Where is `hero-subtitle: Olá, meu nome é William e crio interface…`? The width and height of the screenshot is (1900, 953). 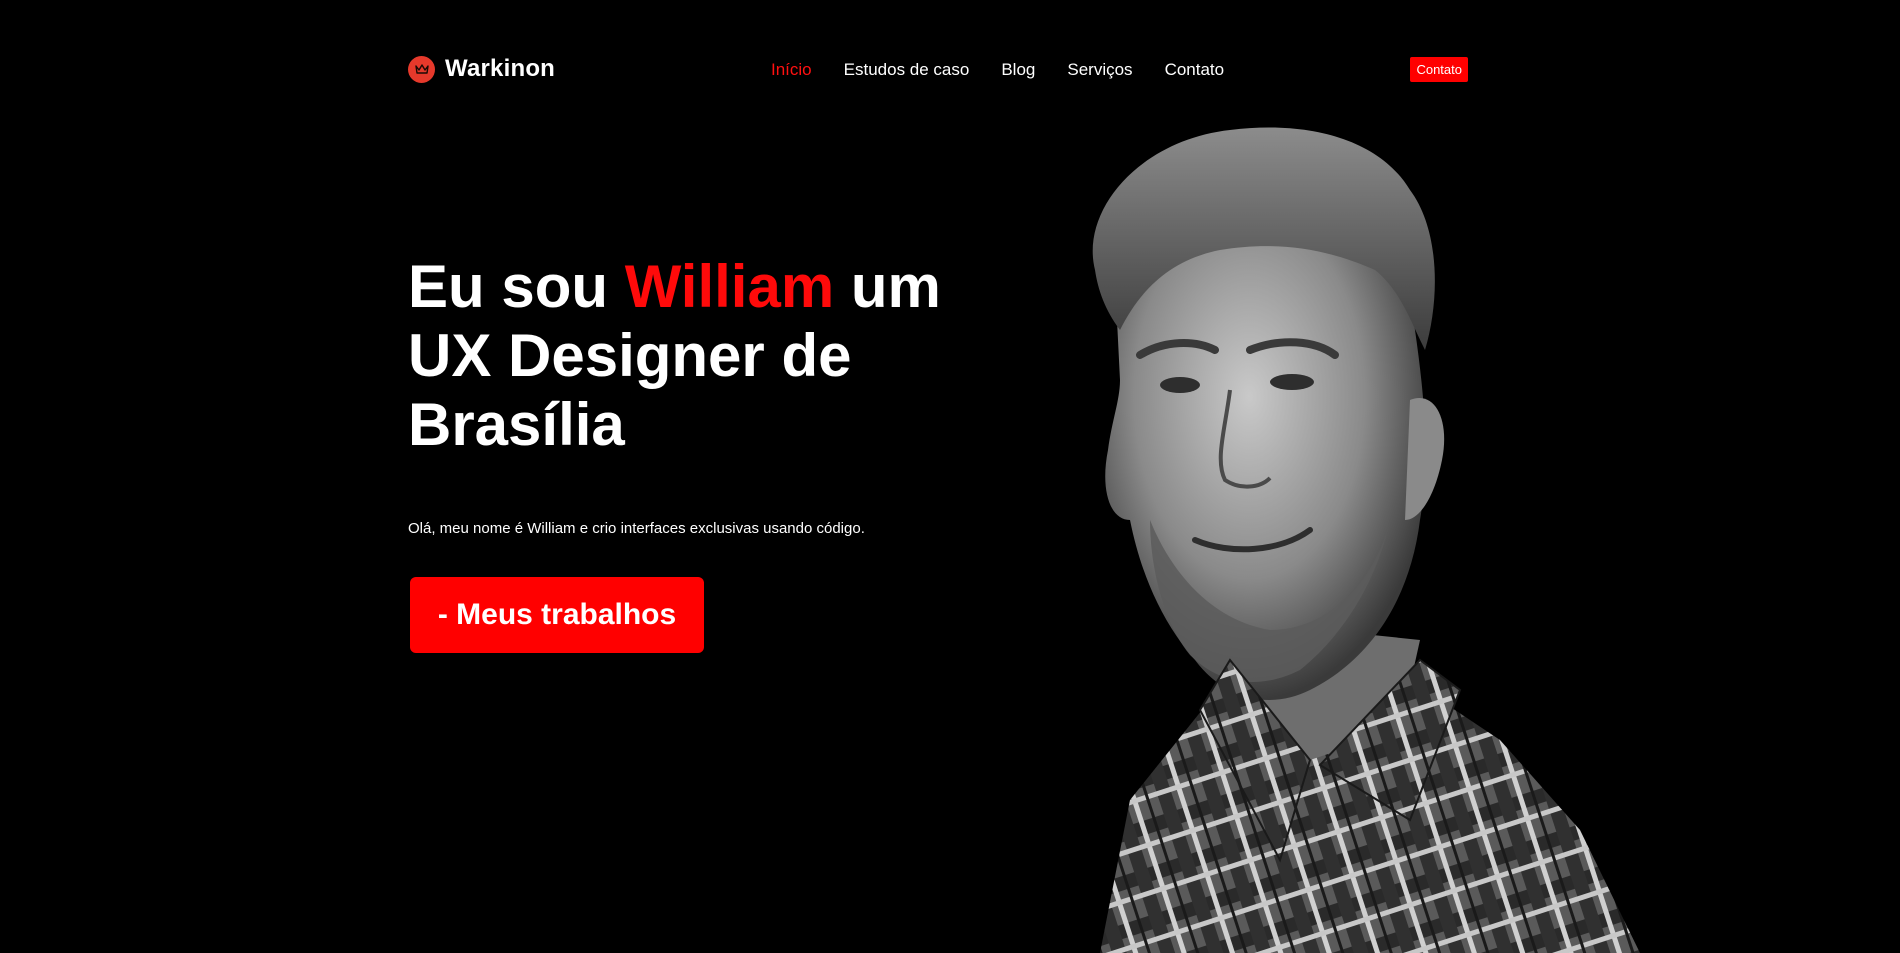 hero-subtitle: Olá, meu nome é William e crio interface… is located at coordinates (636, 528).